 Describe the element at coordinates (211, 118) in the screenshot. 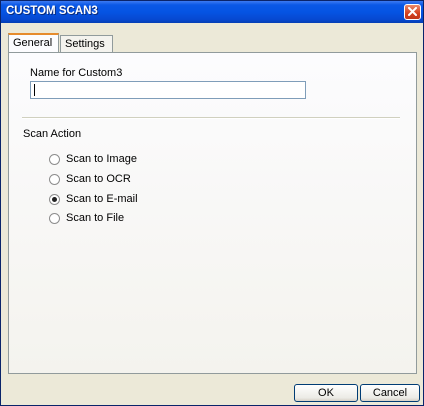

I see `section-divider` at that location.